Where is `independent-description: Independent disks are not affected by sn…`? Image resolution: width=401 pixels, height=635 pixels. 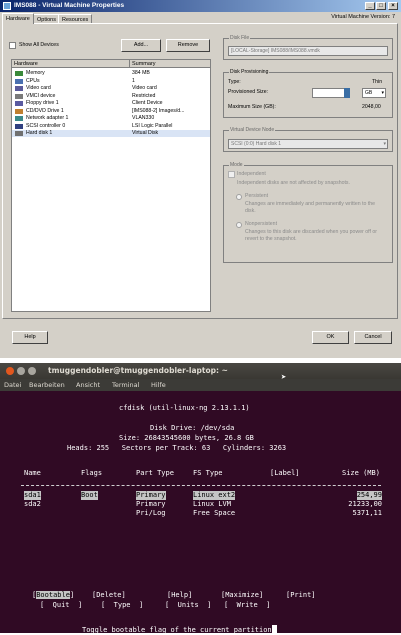
independent-description: Independent disks are not affected by sn… is located at coordinates (293, 183).